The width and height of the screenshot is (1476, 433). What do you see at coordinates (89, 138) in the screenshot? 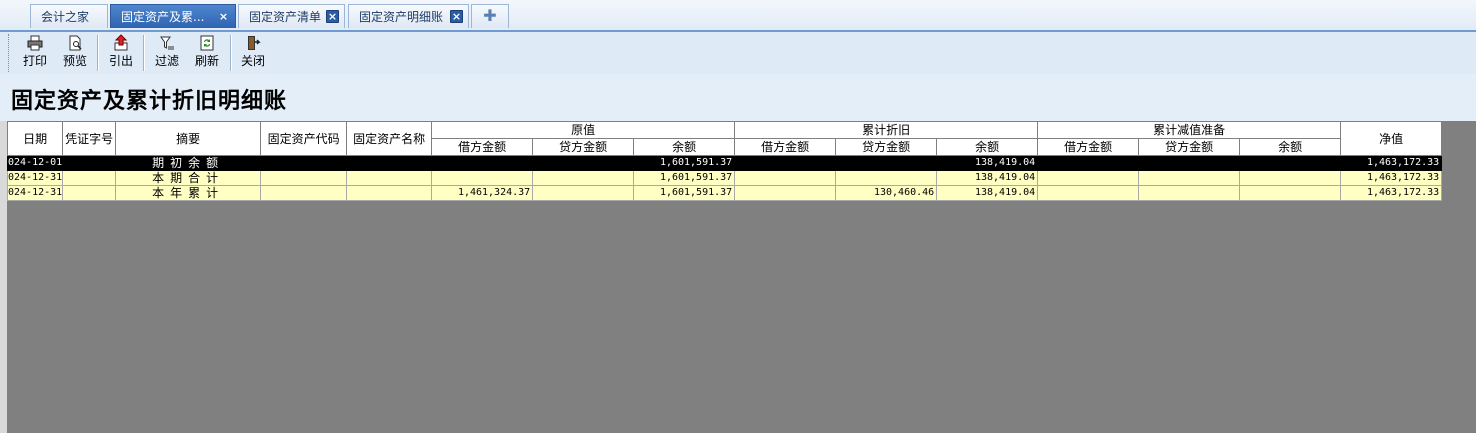
I see `header-voucher: 凭证字号` at bounding box center [89, 138].